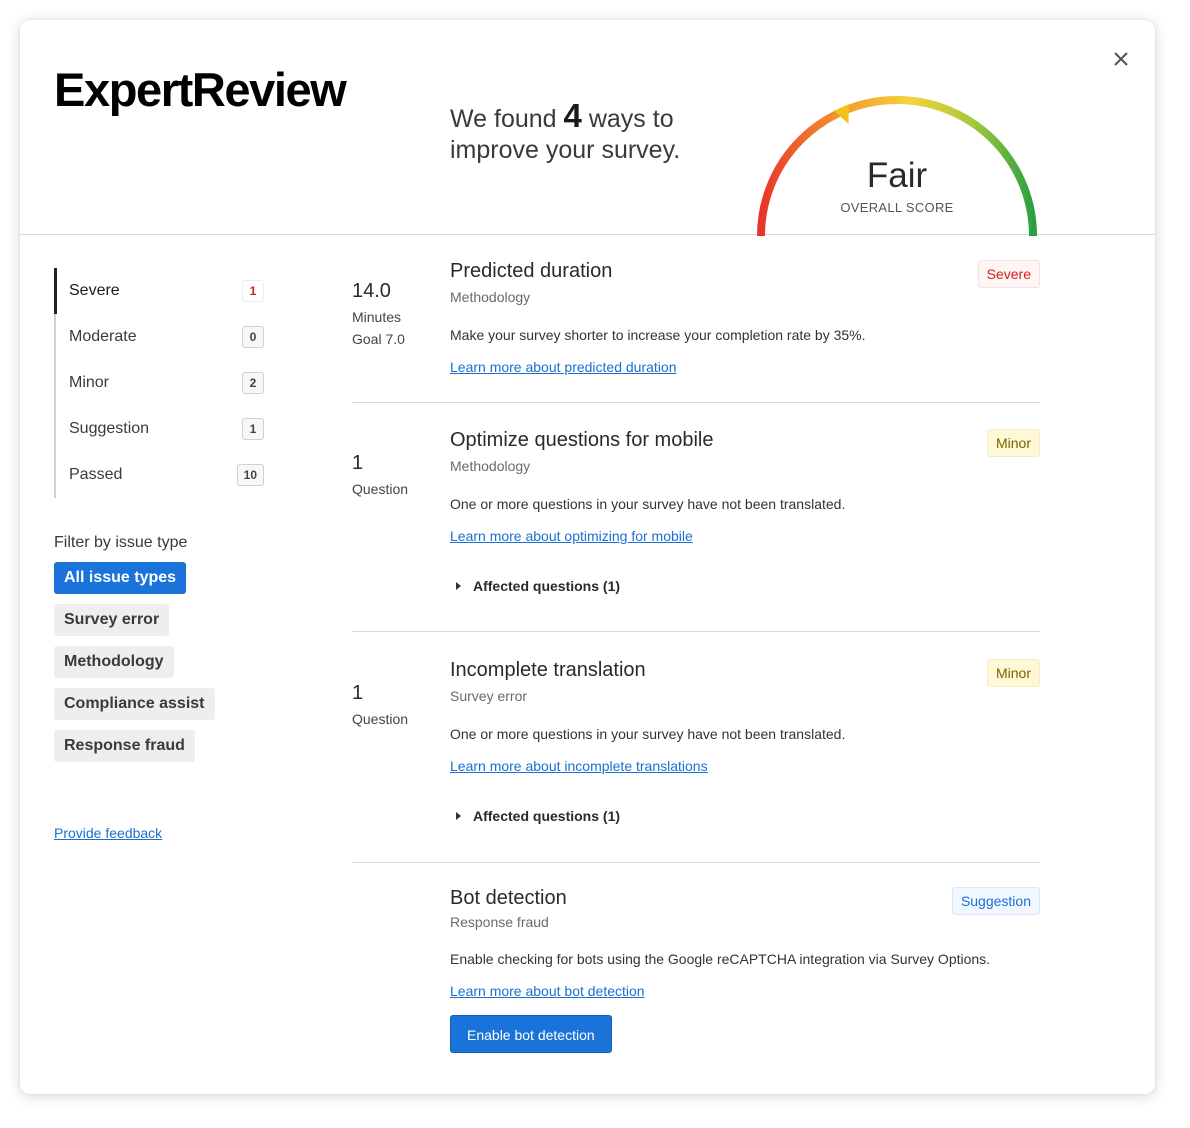 Image resolution: width=1190 pixels, height=1128 pixels. Describe the element at coordinates (499, 922) in the screenshot. I see `issue-category: Response fraud` at that location.